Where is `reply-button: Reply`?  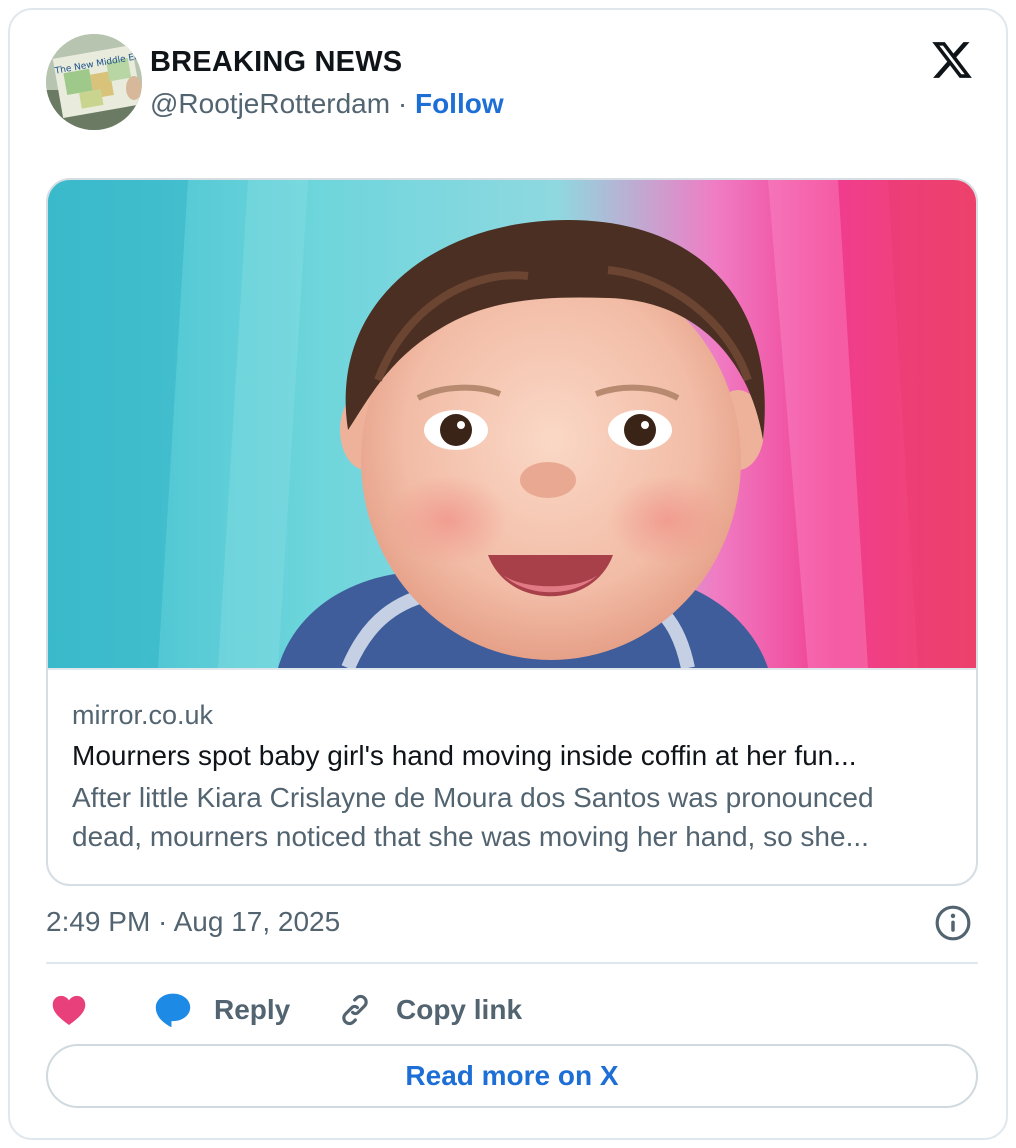 reply-button: Reply is located at coordinates (222, 1010).